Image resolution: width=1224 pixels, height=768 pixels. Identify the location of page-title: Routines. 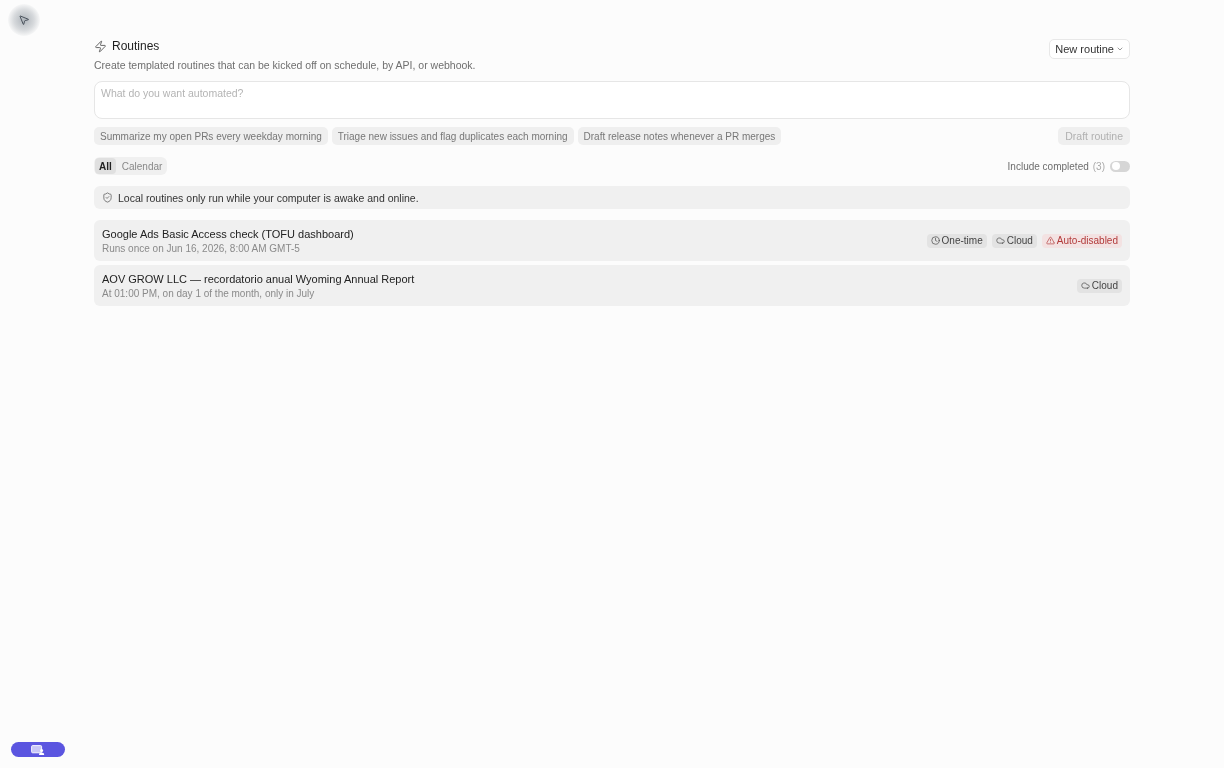
(136, 46).